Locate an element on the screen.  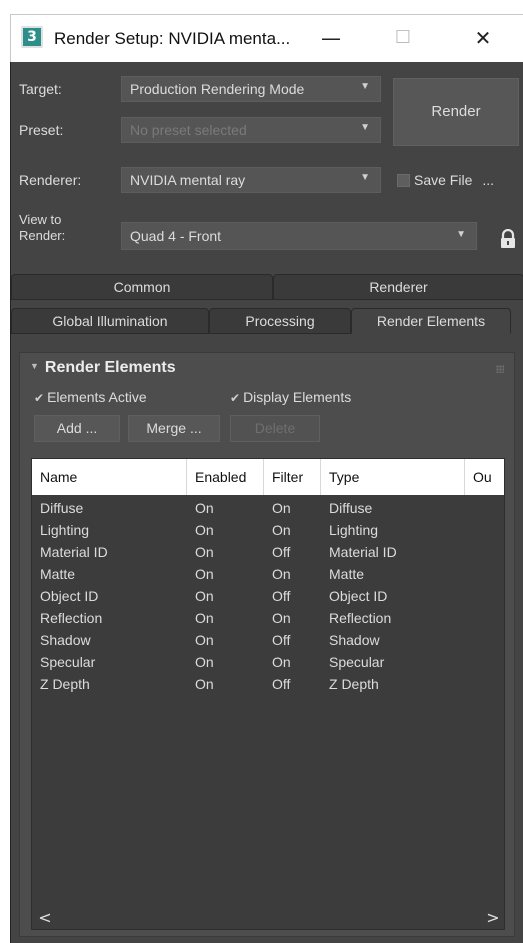
view-to-render-label: View to Render: is located at coordinates (42, 227).